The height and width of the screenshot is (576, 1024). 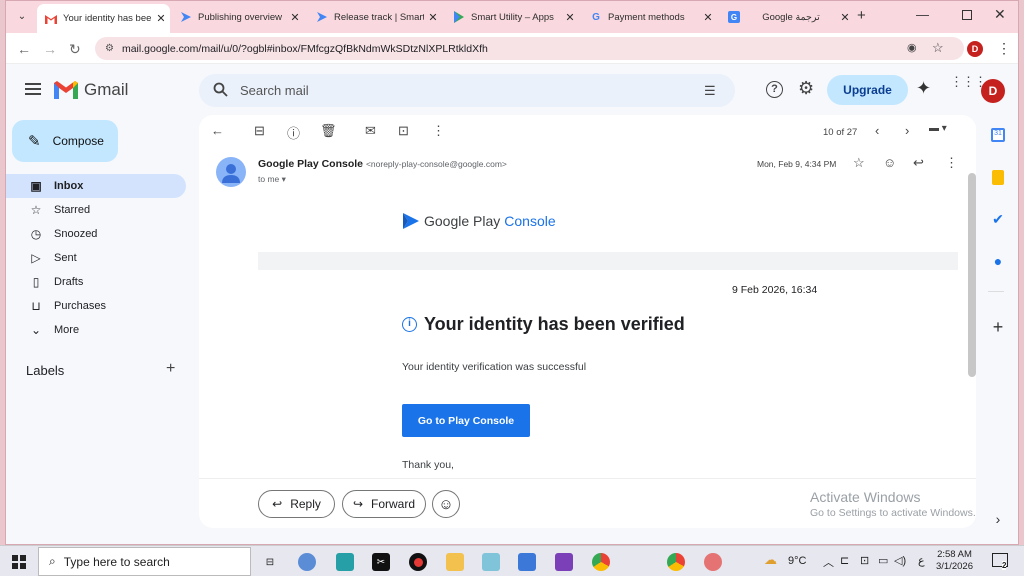 I want to click on tray-chevron-icon: ︿, so click(x=828, y=562).